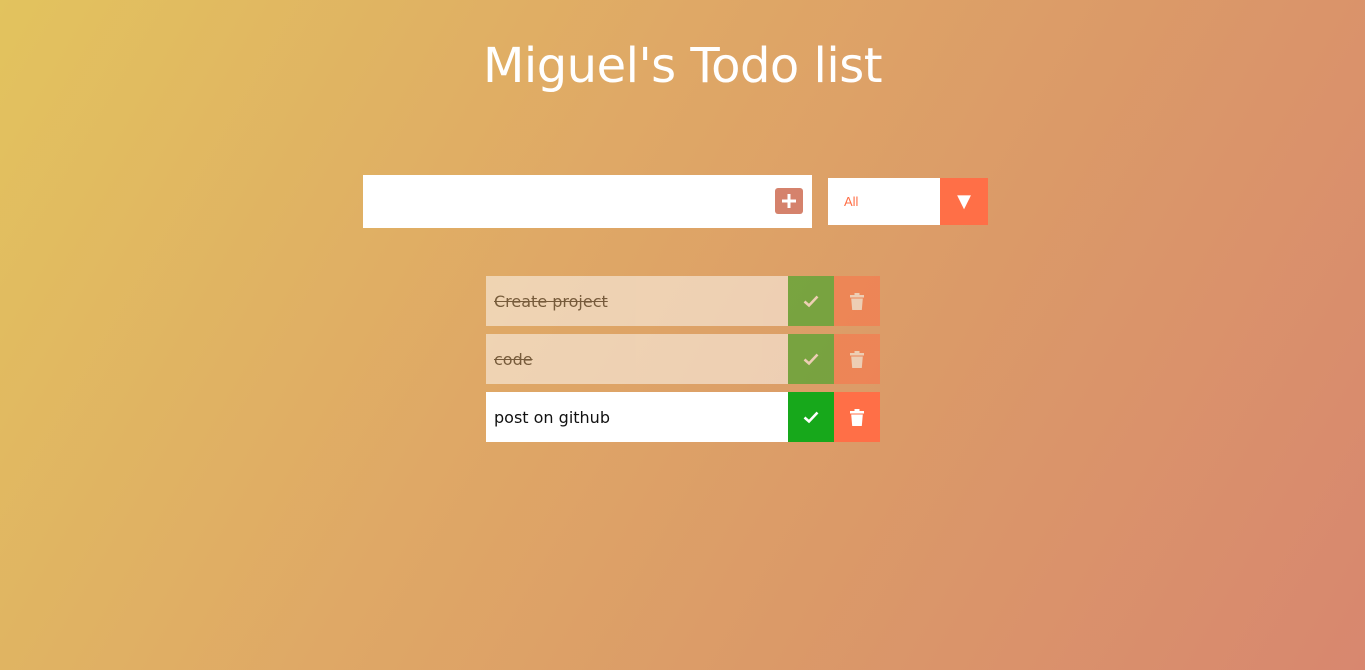 The image size is (1365, 670). What do you see at coordinates (563, 201) in the screenshot?
I see `todo-input` at bounding box center [563, 201].